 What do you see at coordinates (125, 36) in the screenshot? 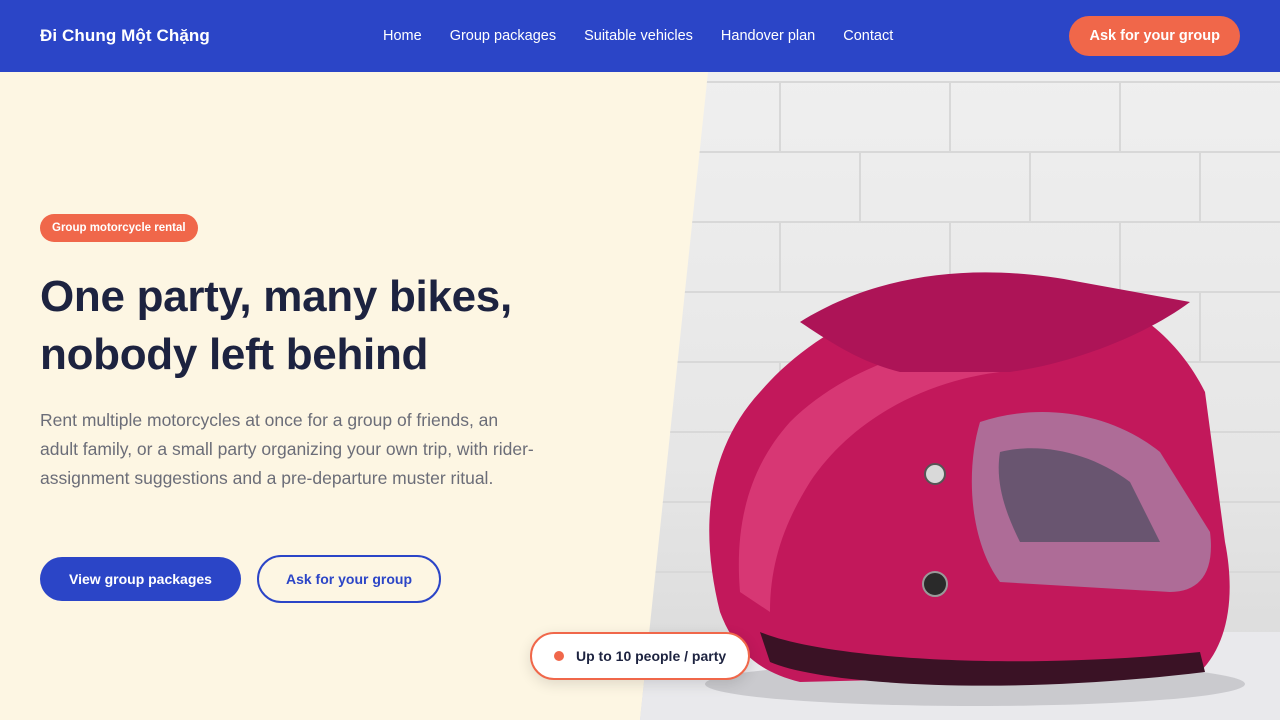
I see `brand-logo: Đi Chung Một Chặng` at bounding box center [125, 36].